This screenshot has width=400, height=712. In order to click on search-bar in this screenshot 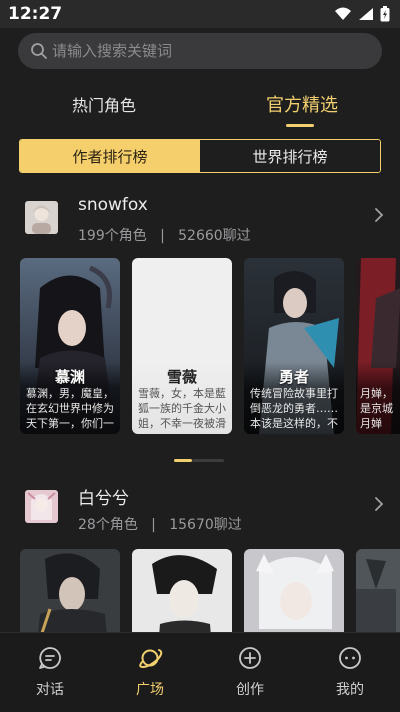, I will do `click(200, 51)`.